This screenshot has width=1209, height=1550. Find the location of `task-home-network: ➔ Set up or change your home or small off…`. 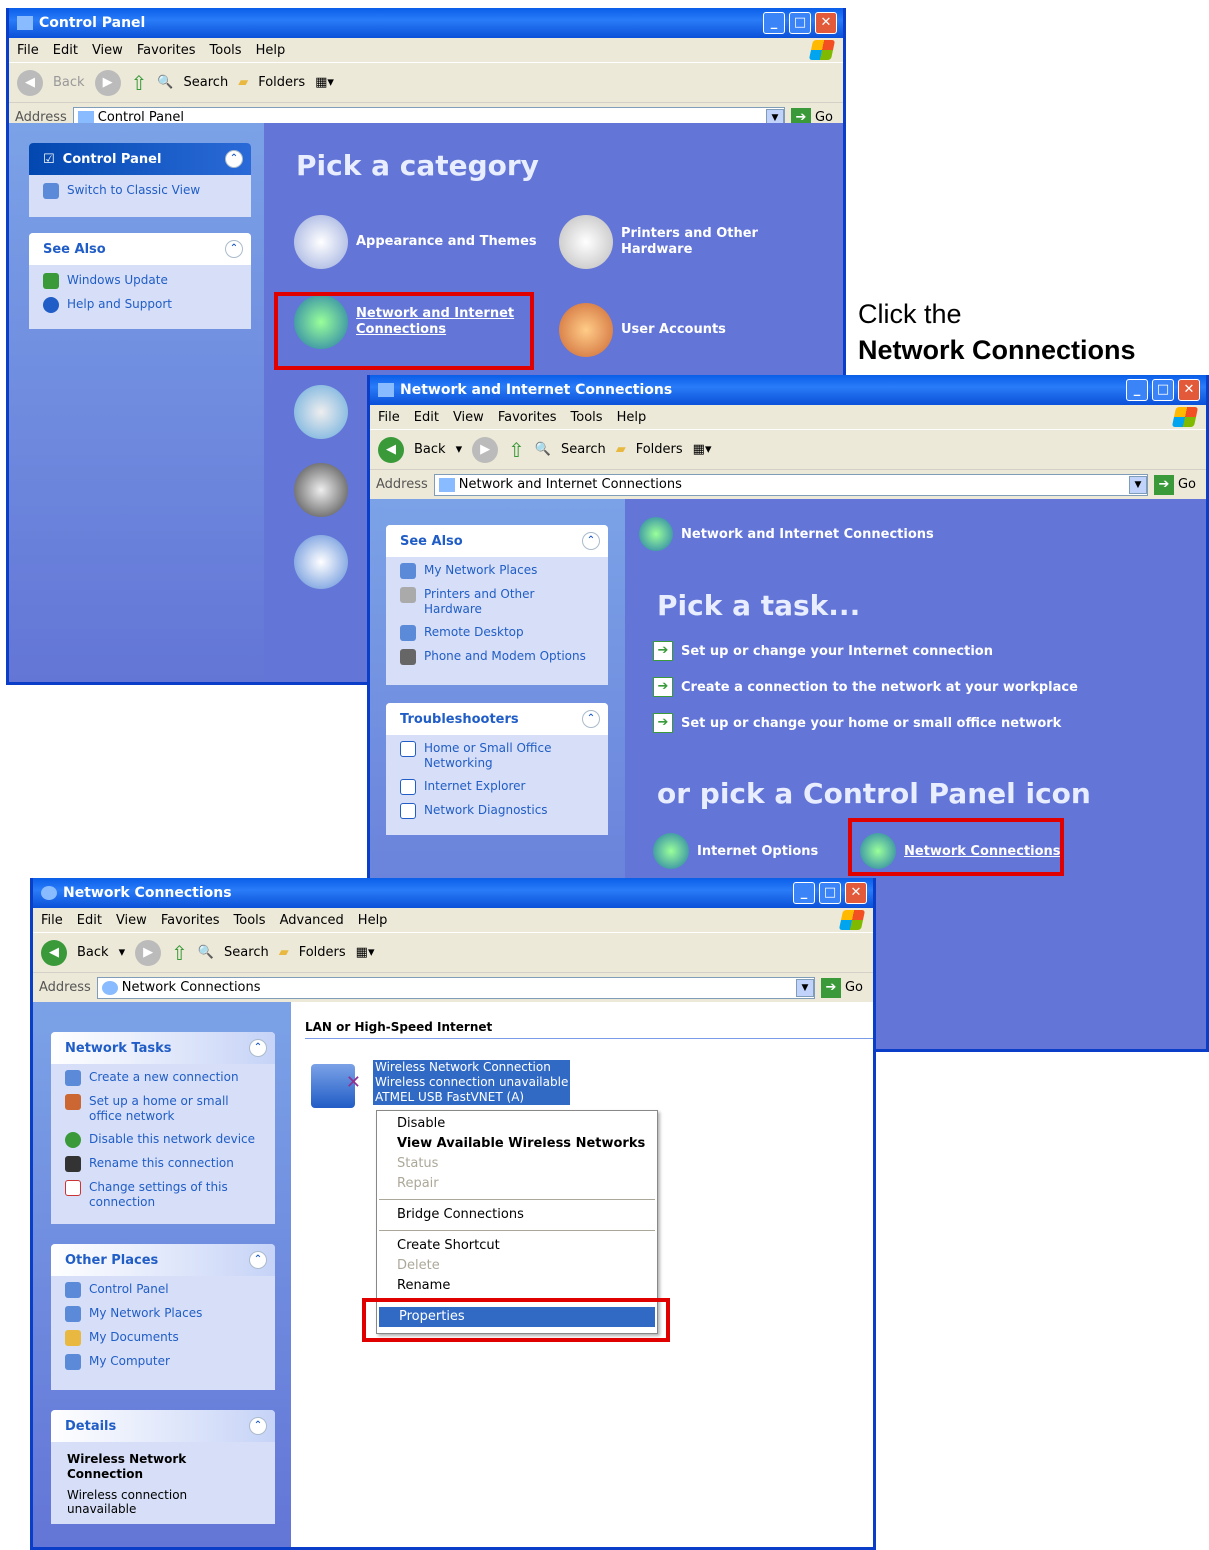

task-home-network: ➔ Set up or change your home or small off… is located at coordinates (857, 723).